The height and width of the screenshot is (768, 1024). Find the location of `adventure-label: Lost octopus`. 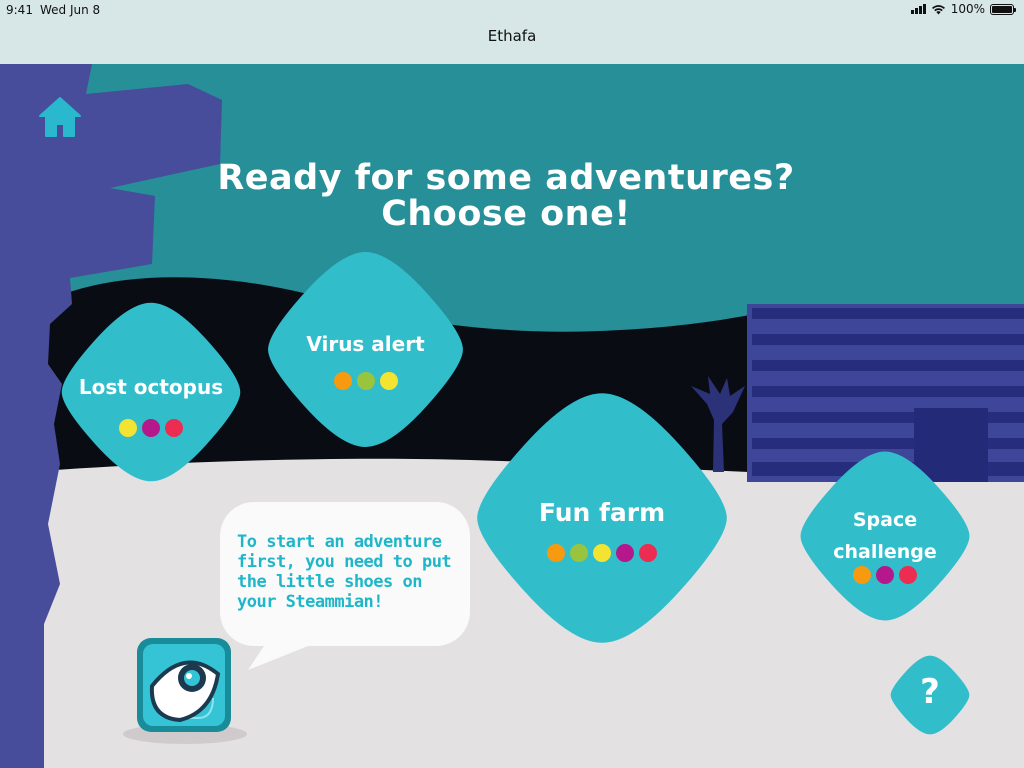

adventure-label: Lost octopus is located at coordinates (151, 387).